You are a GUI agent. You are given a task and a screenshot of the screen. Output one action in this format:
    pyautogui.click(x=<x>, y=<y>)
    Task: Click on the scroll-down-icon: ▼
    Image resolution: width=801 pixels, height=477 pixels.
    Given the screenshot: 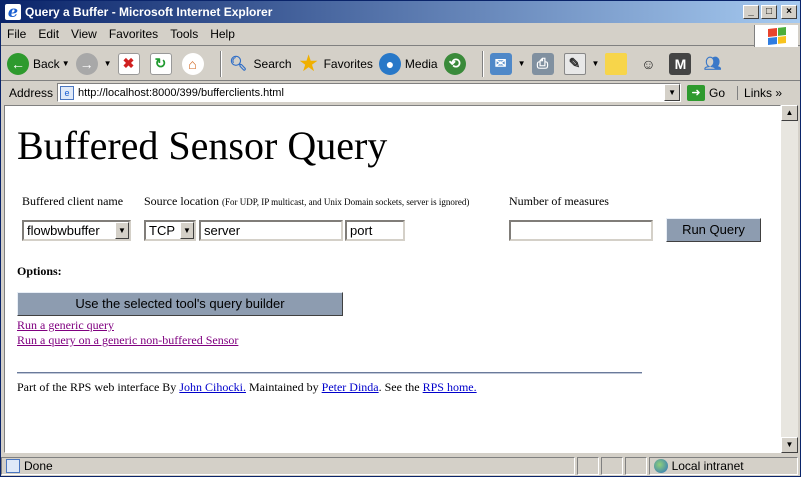 What is the action you would take?
    pyautogui.click(x=789, y=445)
    